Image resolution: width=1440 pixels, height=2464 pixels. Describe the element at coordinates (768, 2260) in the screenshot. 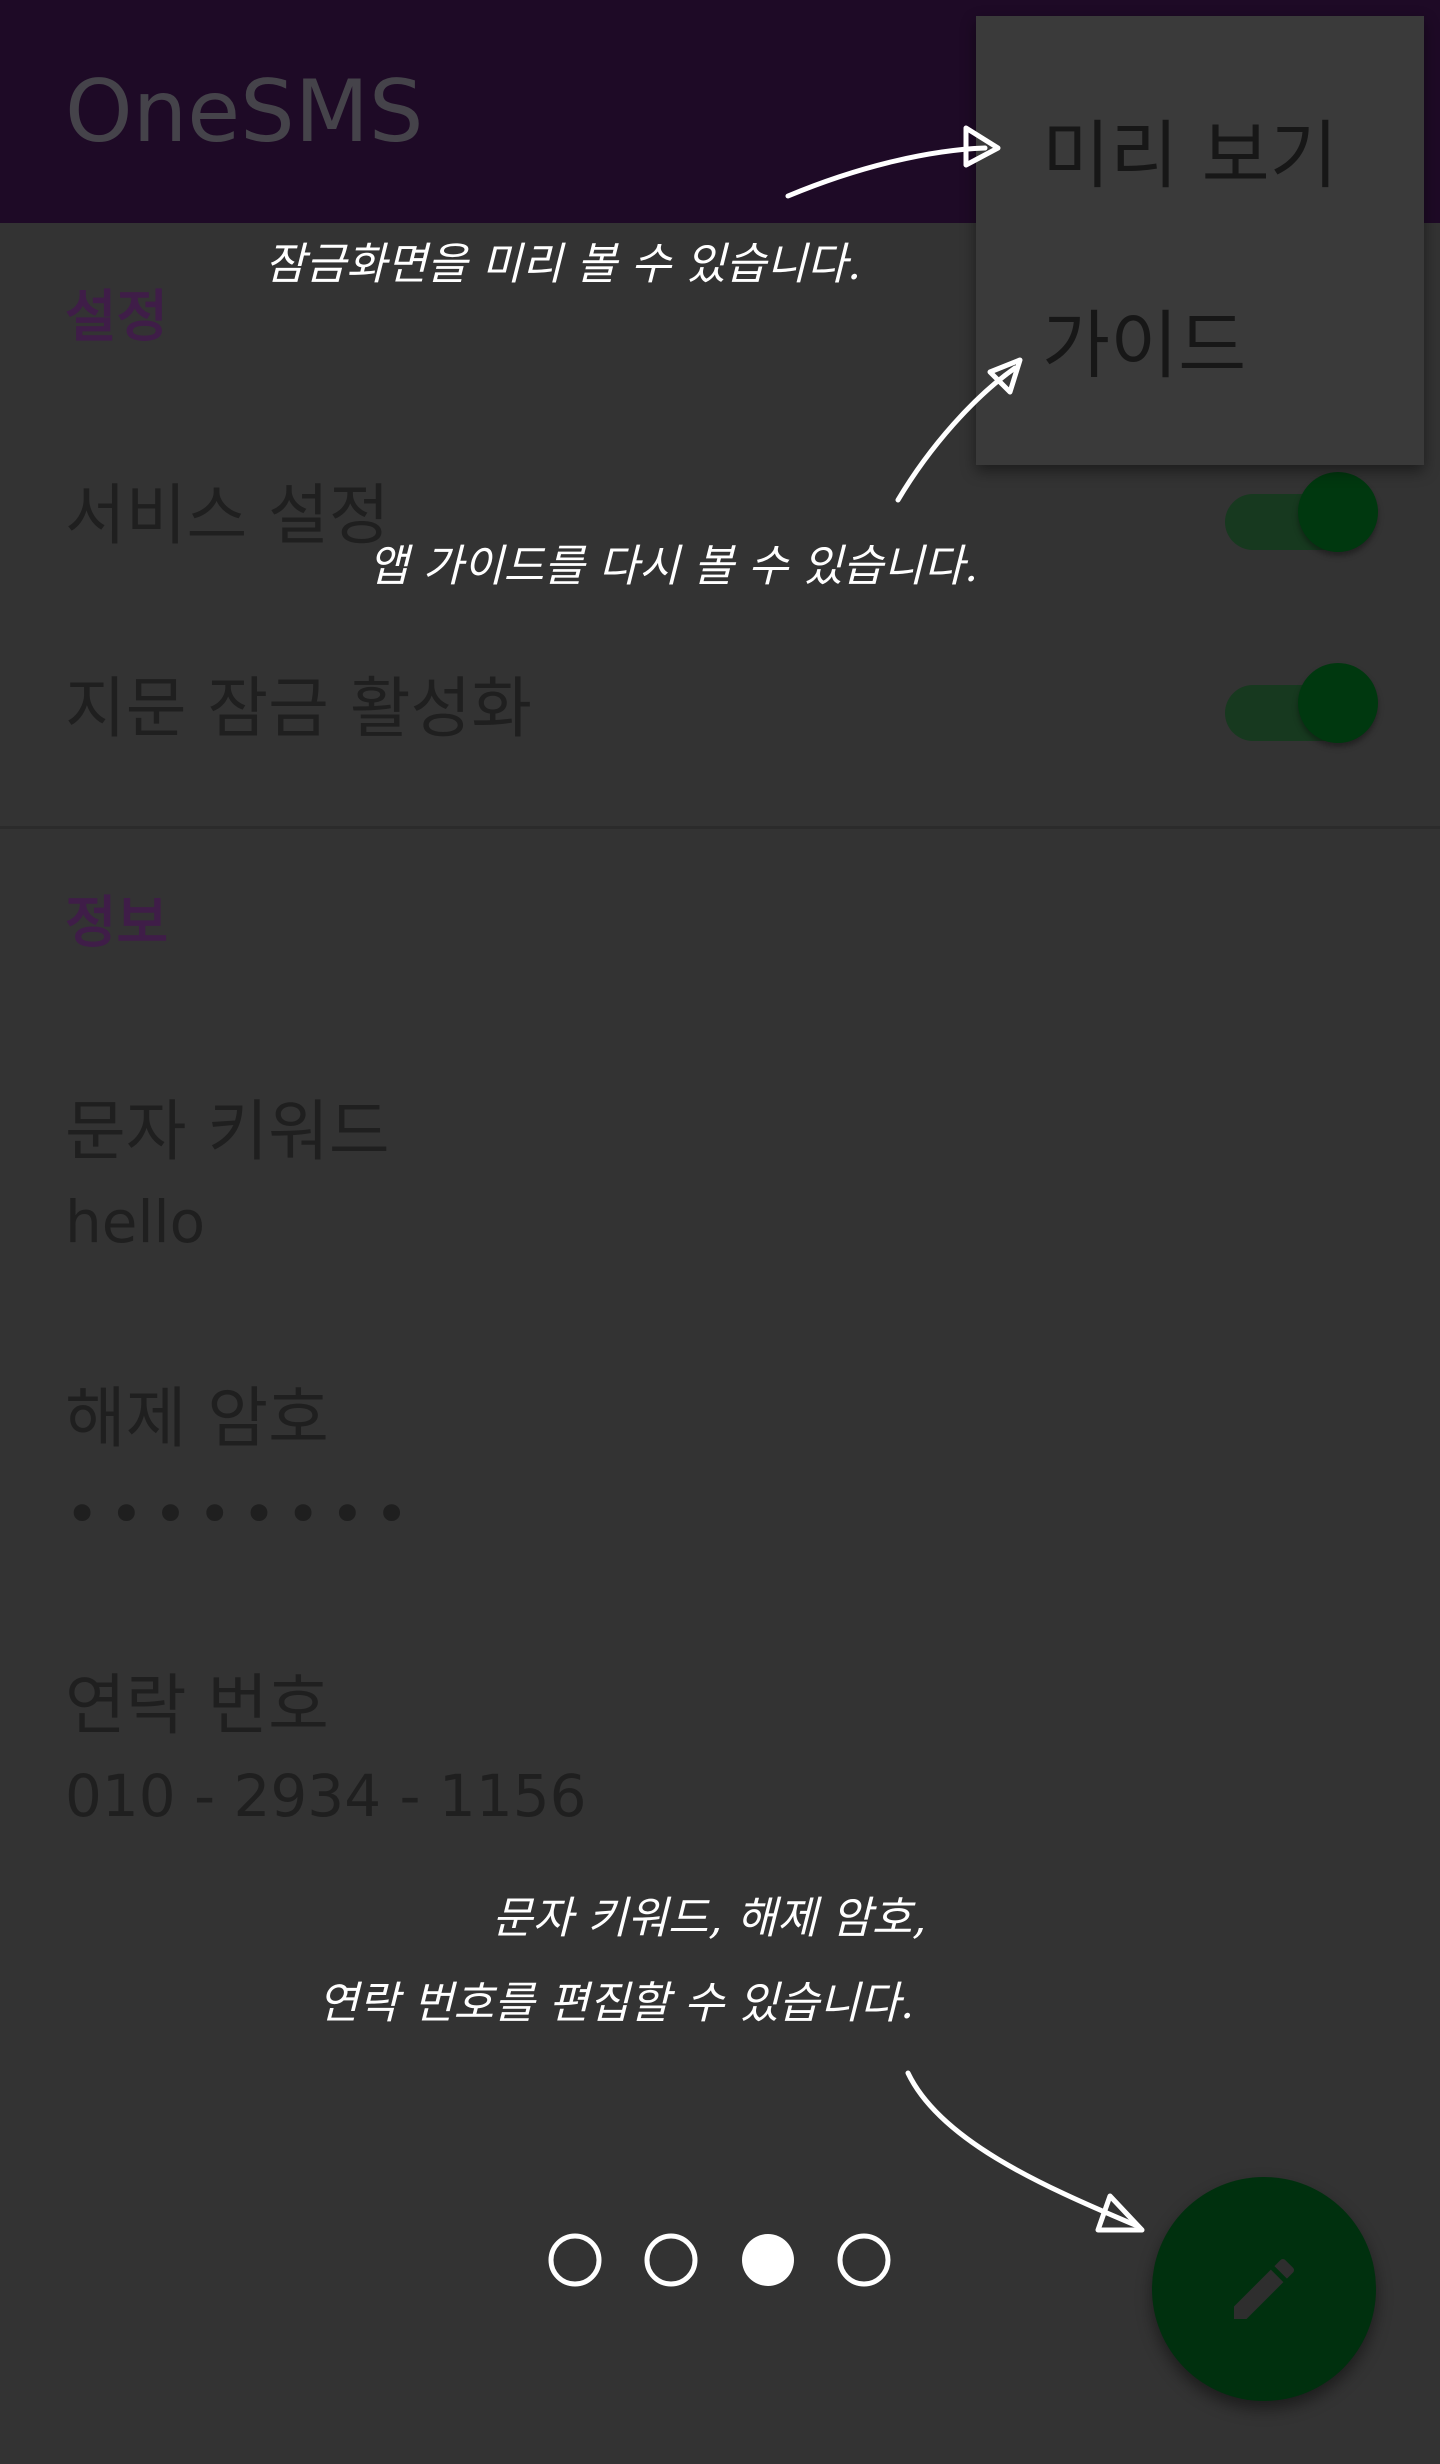

I see `page-dot-active` at that location.